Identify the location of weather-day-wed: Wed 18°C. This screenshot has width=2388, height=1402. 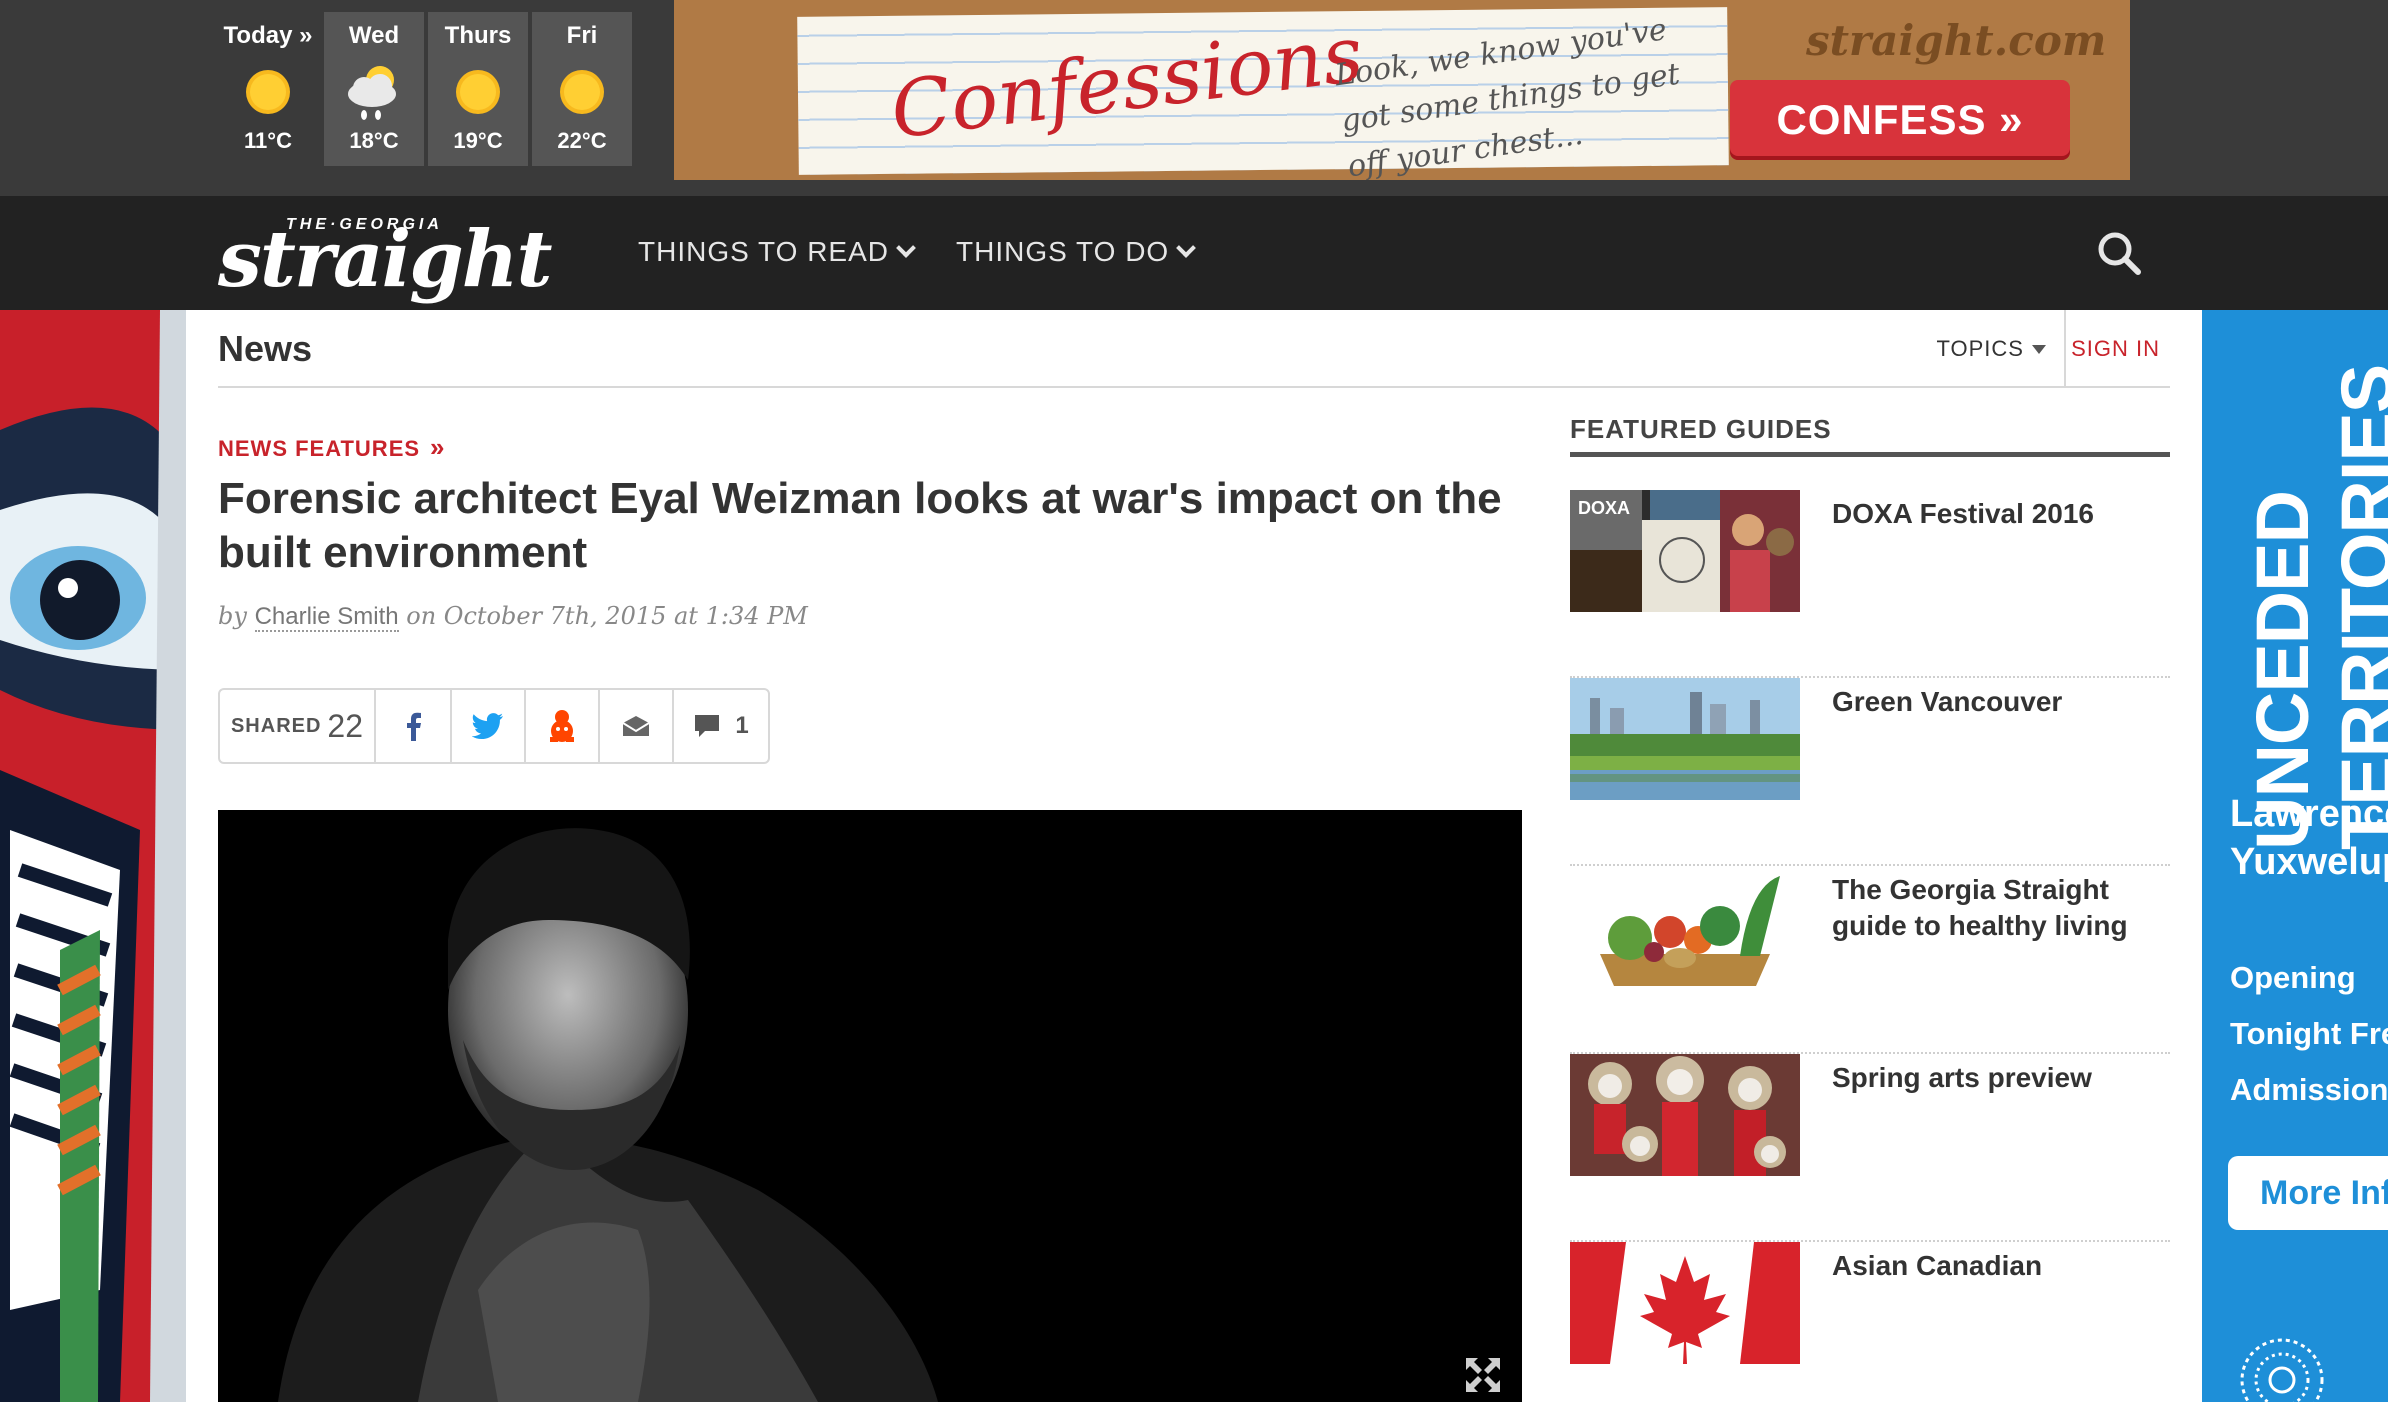
(374, 89).